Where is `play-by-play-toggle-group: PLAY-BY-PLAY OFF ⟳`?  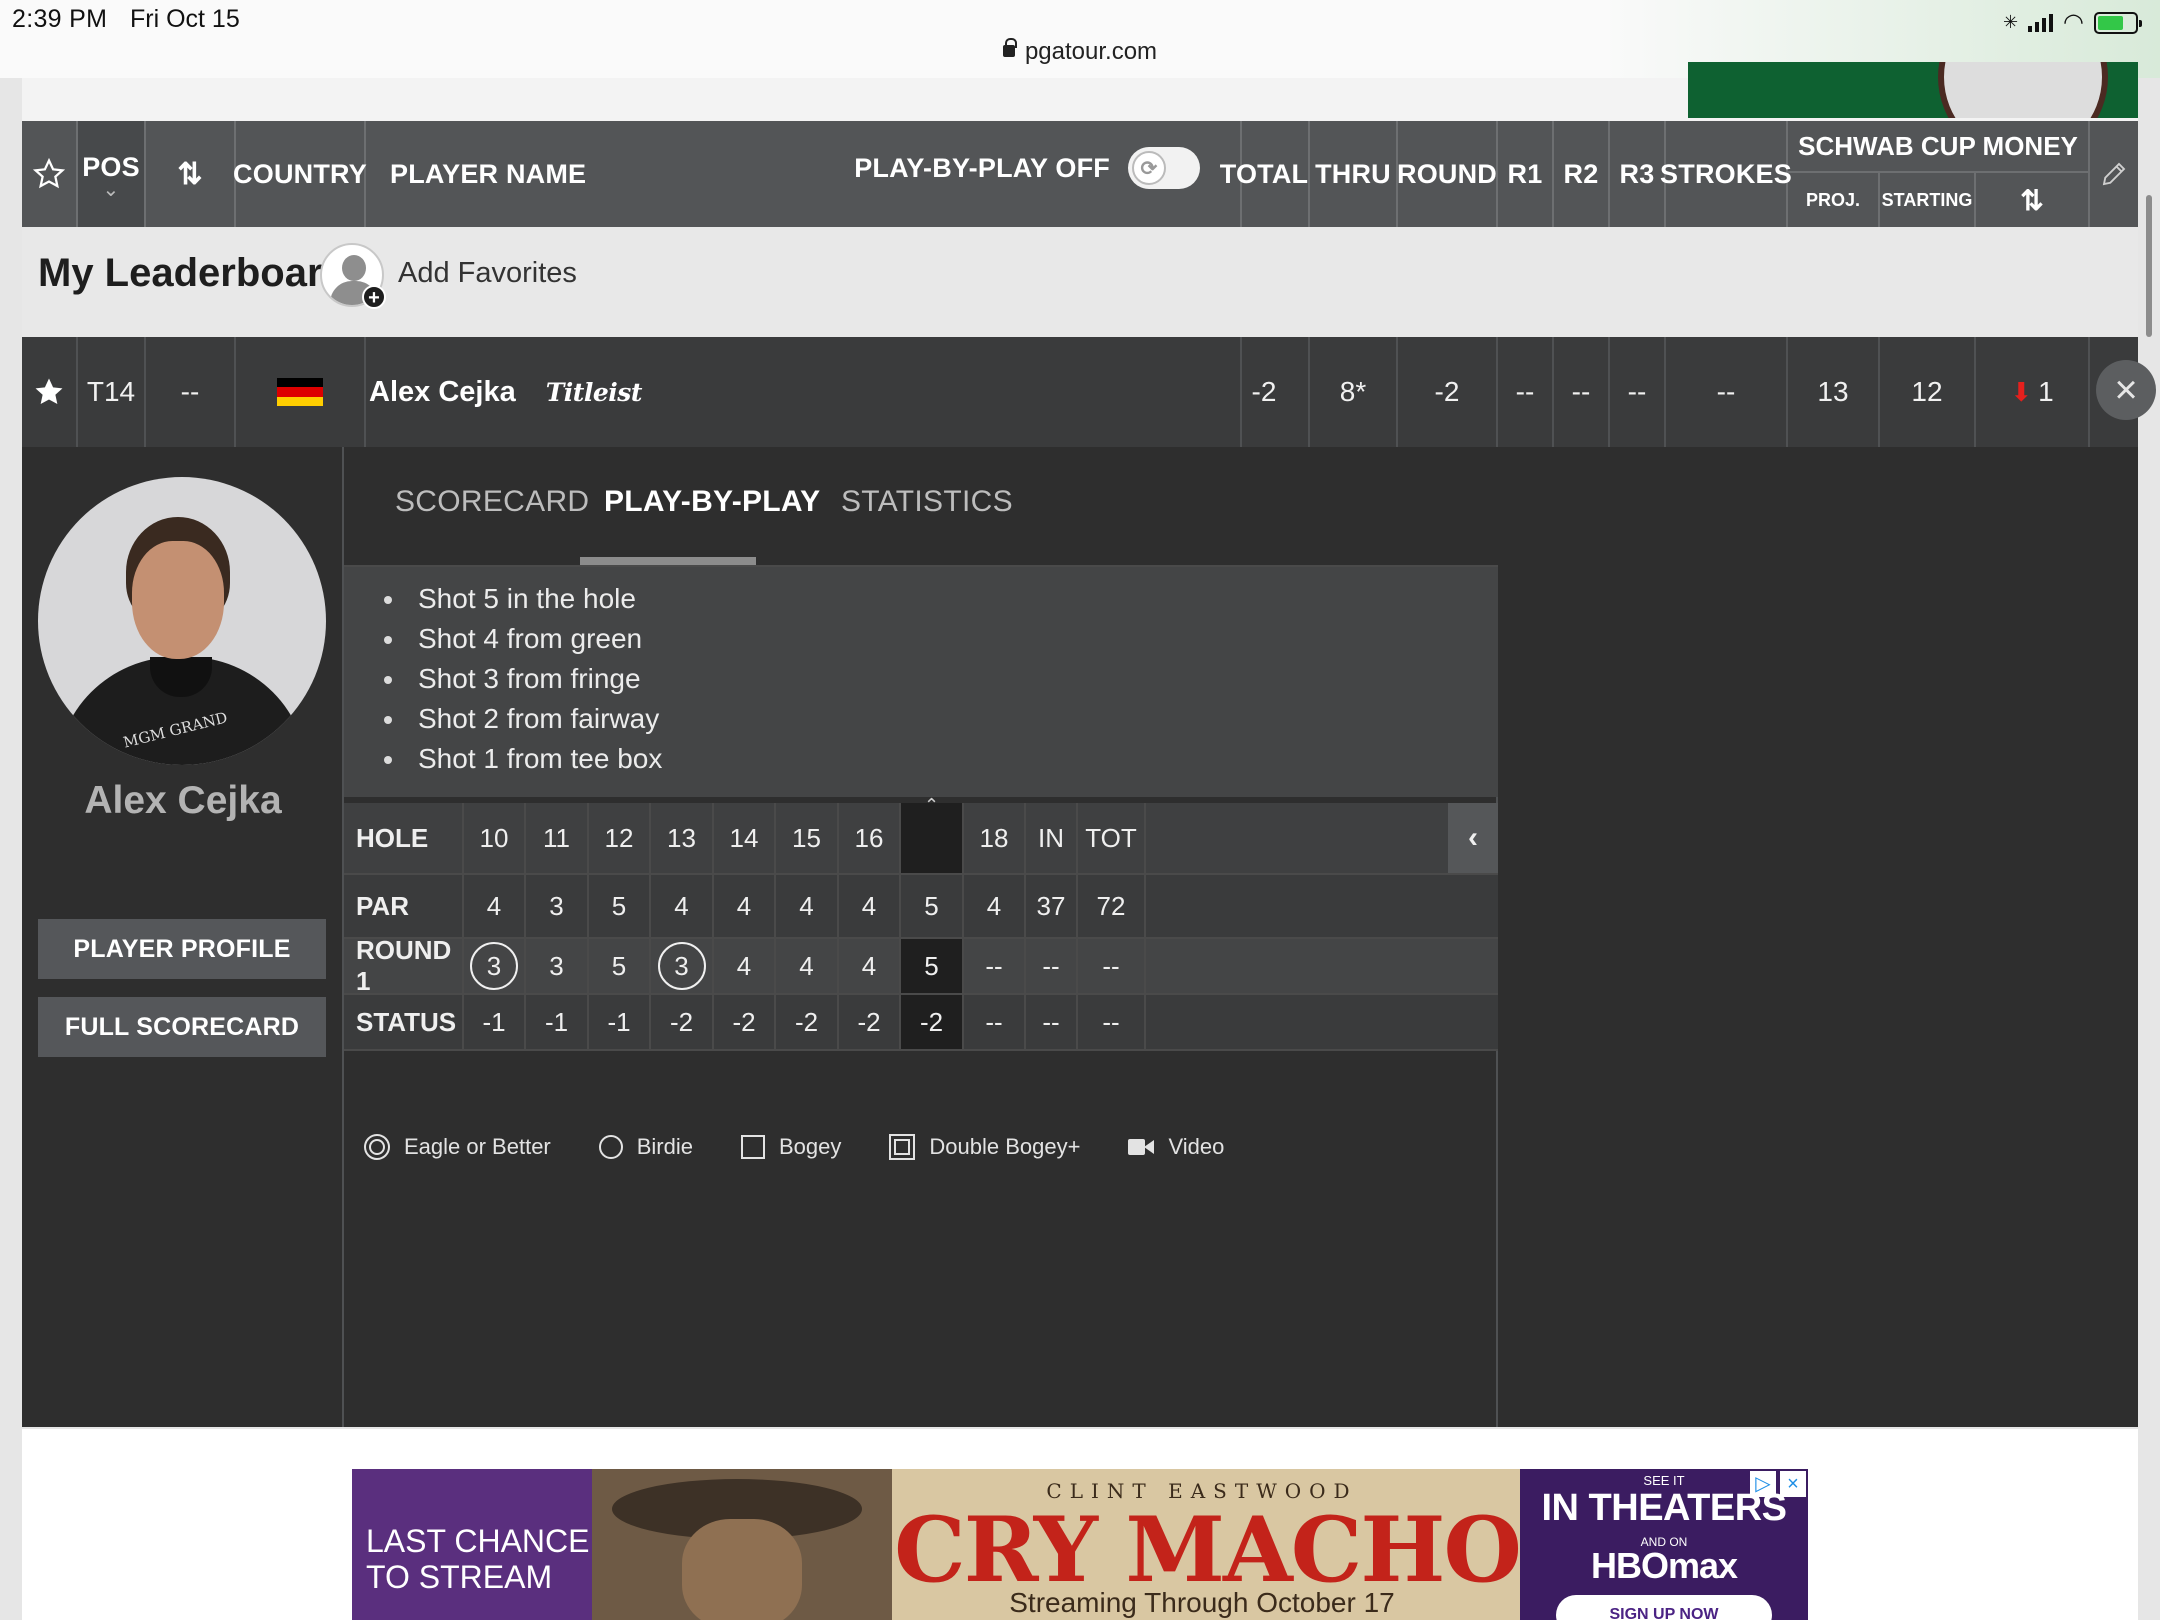 play-by-play-toggle-group: PLAY-BY-PLAY OFF ⟳ is located at coordinates (1027, 168).